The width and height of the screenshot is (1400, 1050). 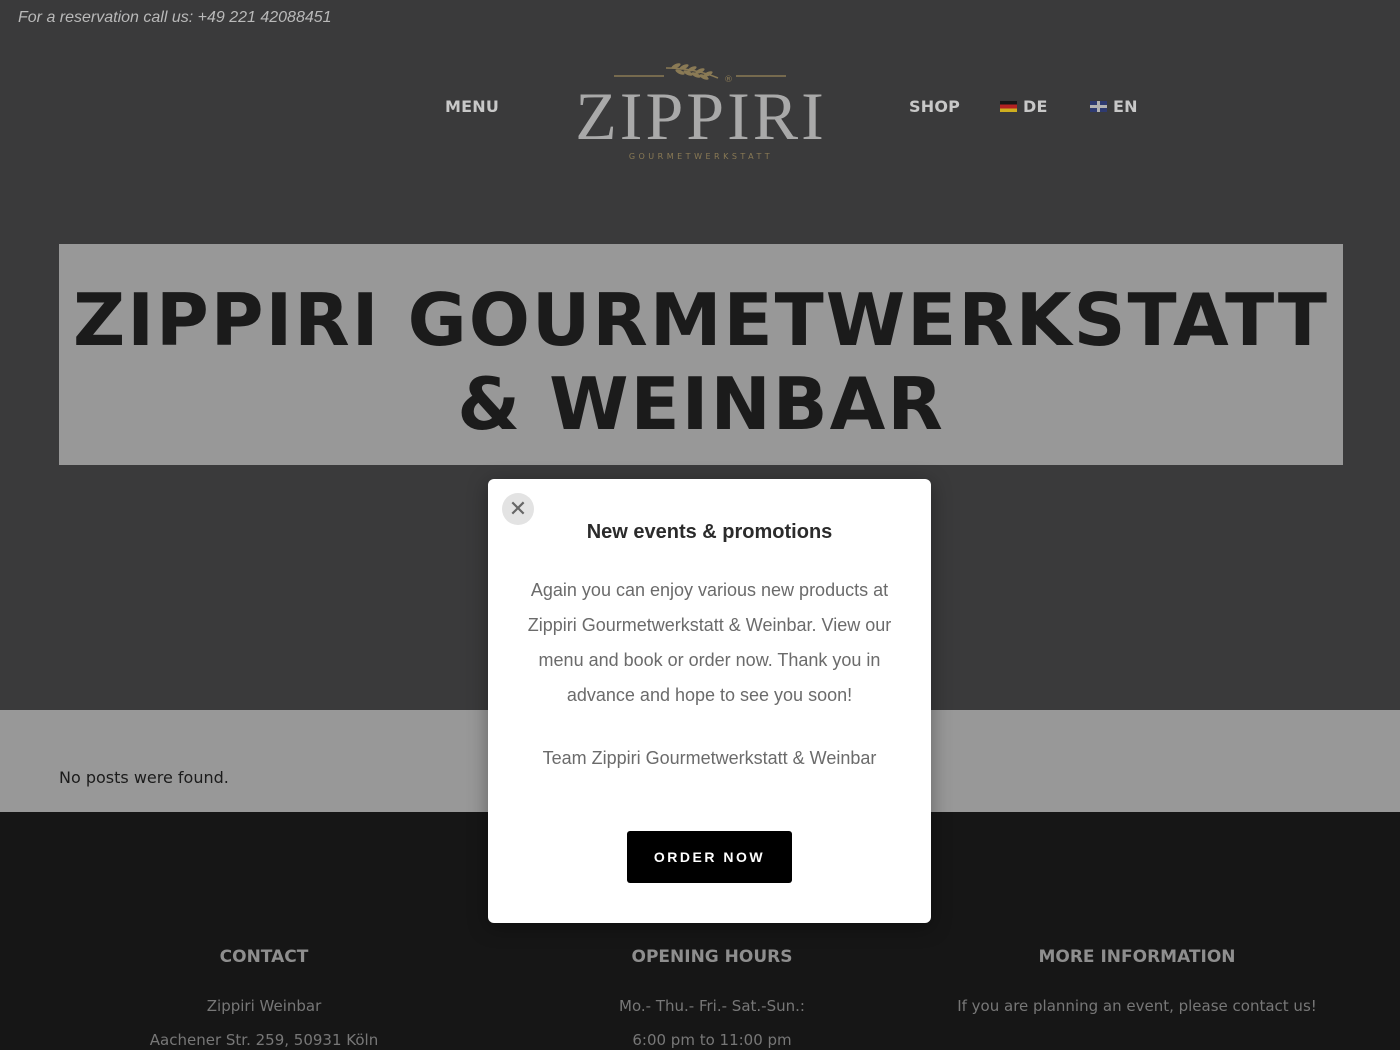 What do you see at coordinates (709, 758) in the screenshot?
I see `modal-signature: Team Zippiri Gourmetwerkstatt & Weinbar` at bounding box center [709, 758].